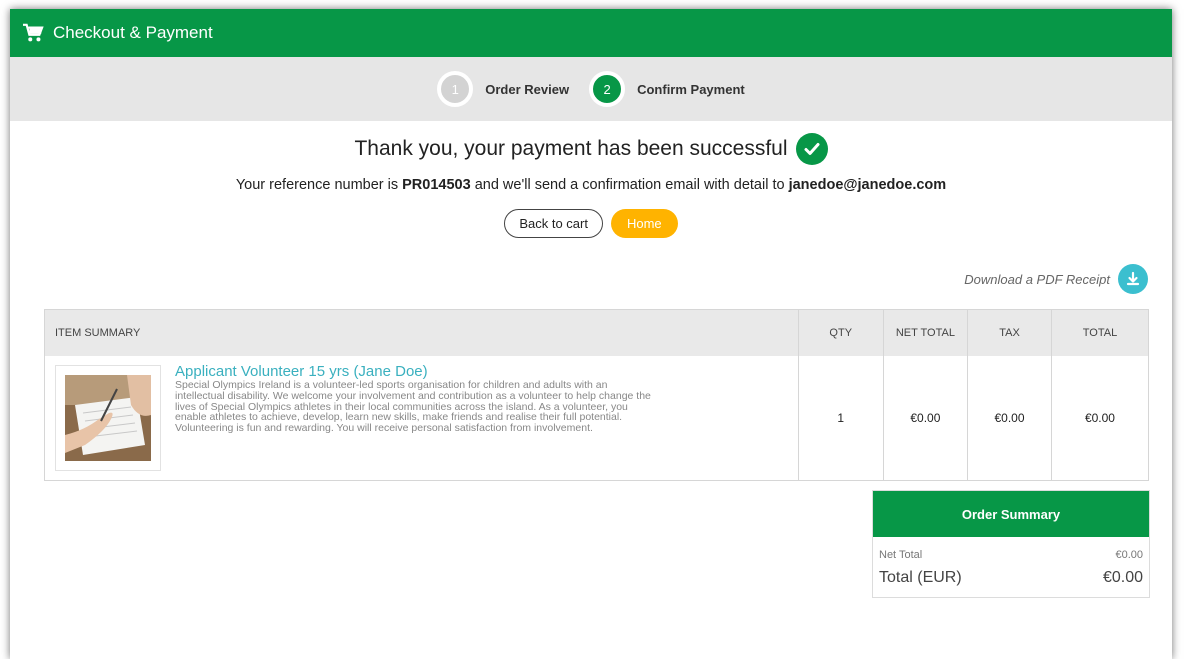  Describe the element at coordinates (591, 33) in the screenshot. I see `header-bar: Checkout & Payment` at that location.